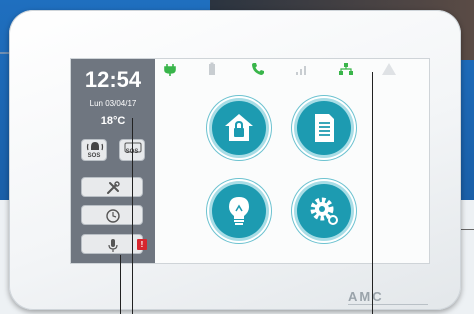 The width and height of the screenshot is (474, 314). I want to click on alarm-bell-icon, so click(95, 146).